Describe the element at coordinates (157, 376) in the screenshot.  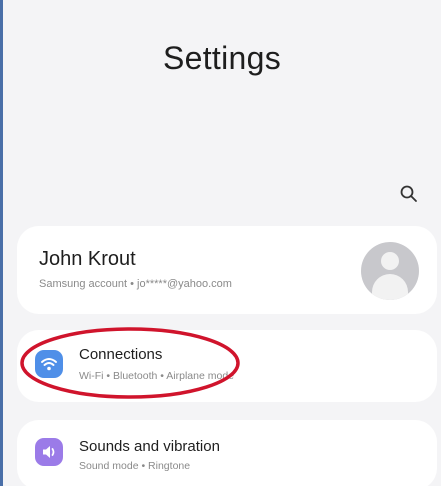
I see `connections-subtitle: Wi-Fi • Bluetooth • Airplane mode` at that location.